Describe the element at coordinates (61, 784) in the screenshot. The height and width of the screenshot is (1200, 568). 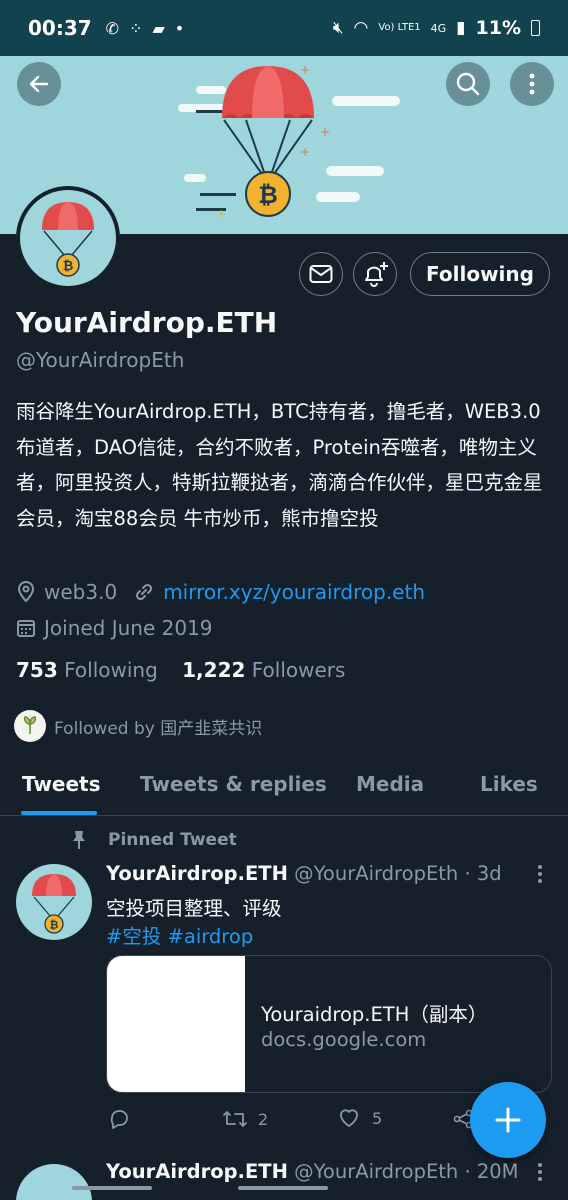
I see `tab-tweets: Tweets` at that location.